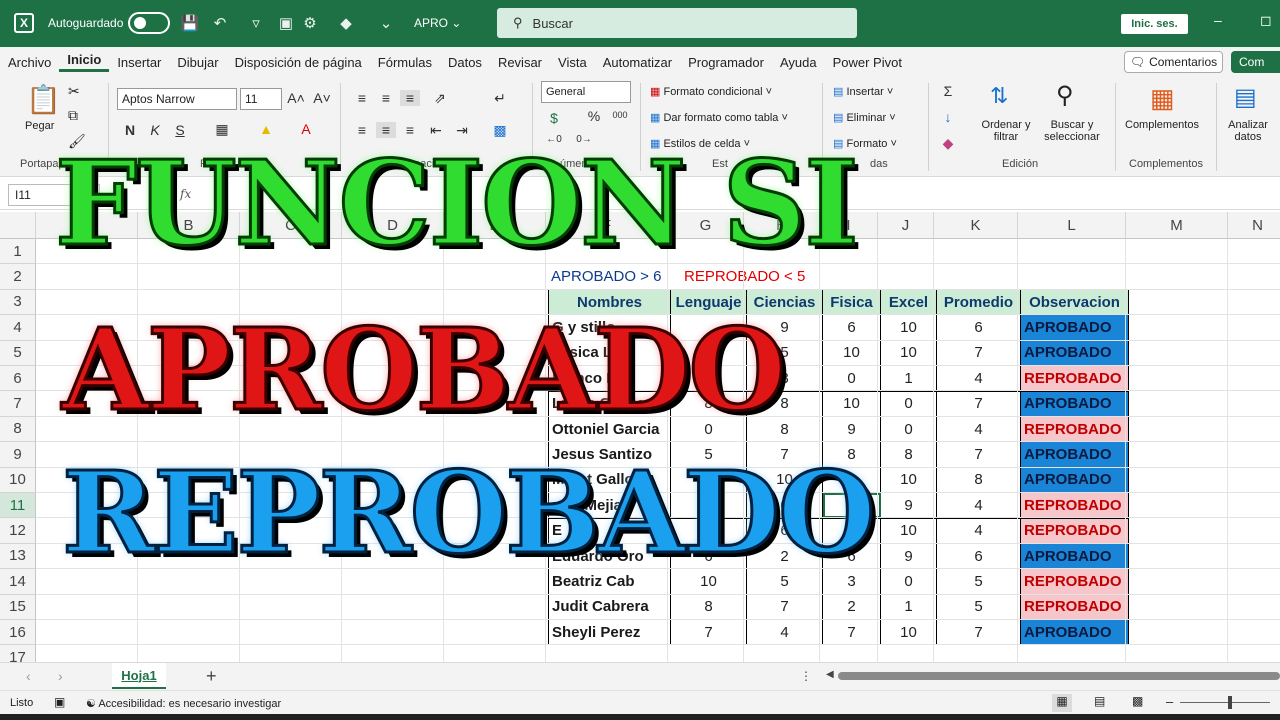  I want to click on tab-archivo: Archivo, so click(29, 62).